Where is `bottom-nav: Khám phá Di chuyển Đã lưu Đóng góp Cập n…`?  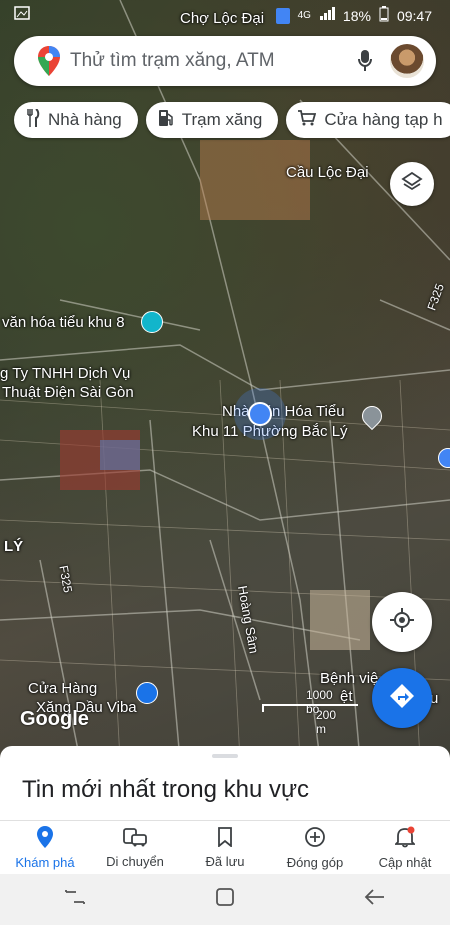
bottom-nav: Khám phá Di chuyển Đã lưu Đóng góp Cập n… is located at coordinates (225, 847).